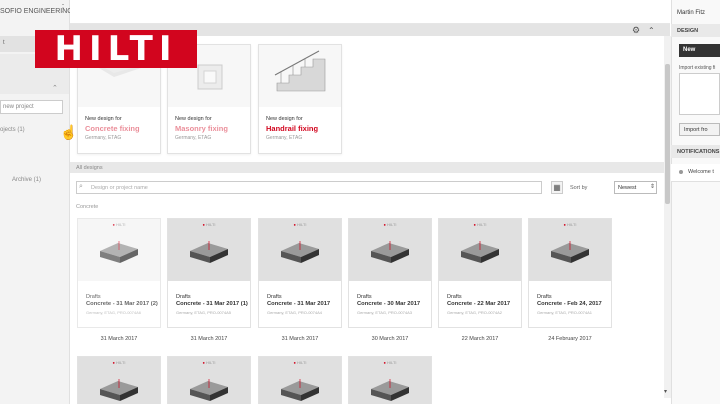 This screenshot has height=404, width=720. Describe the element at coordinates (569, 304) in the screenshot. I see `design-name: Concrete - Feb 24, 2017` at that location.